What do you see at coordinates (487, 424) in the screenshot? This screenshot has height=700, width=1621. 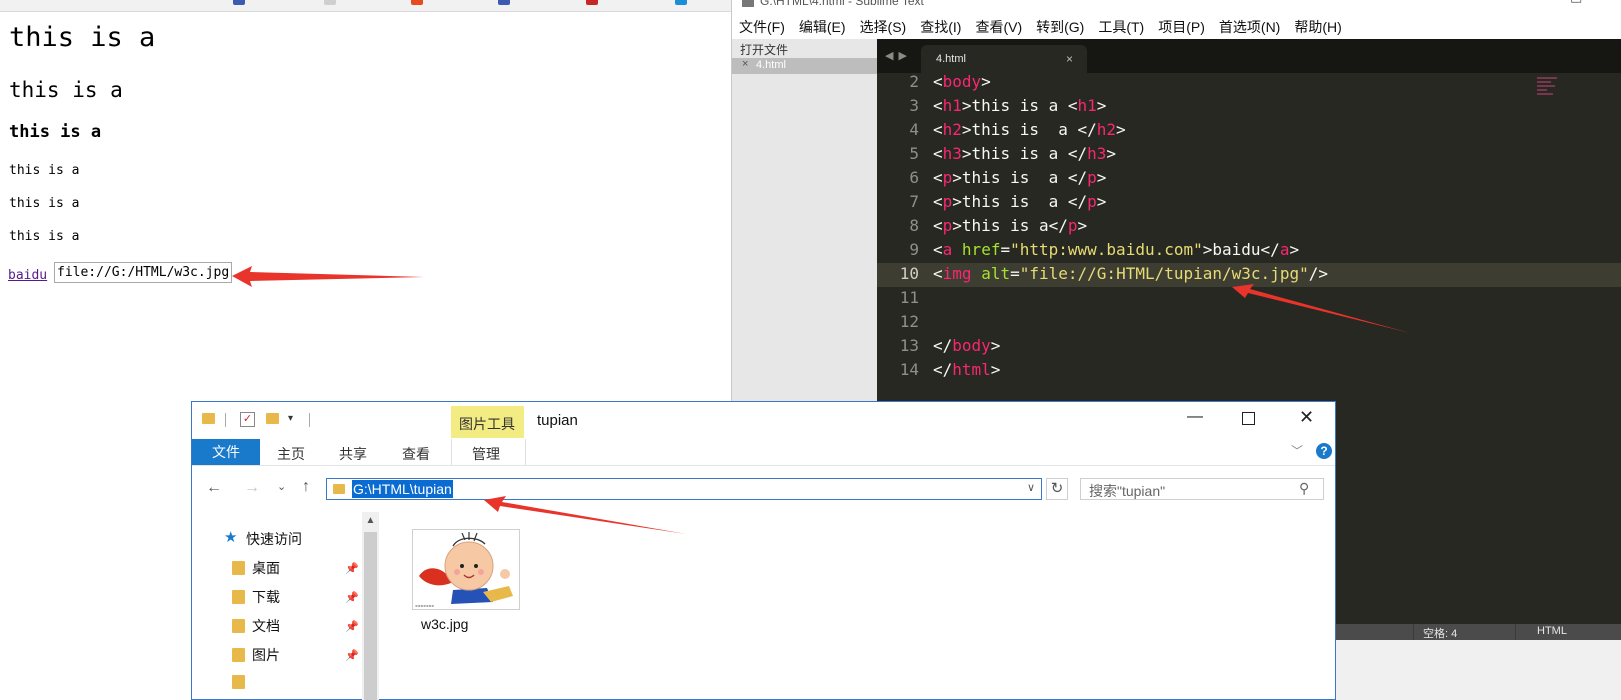 I see `context-tab-label: 图片工具` at bounding box center [487, 424].